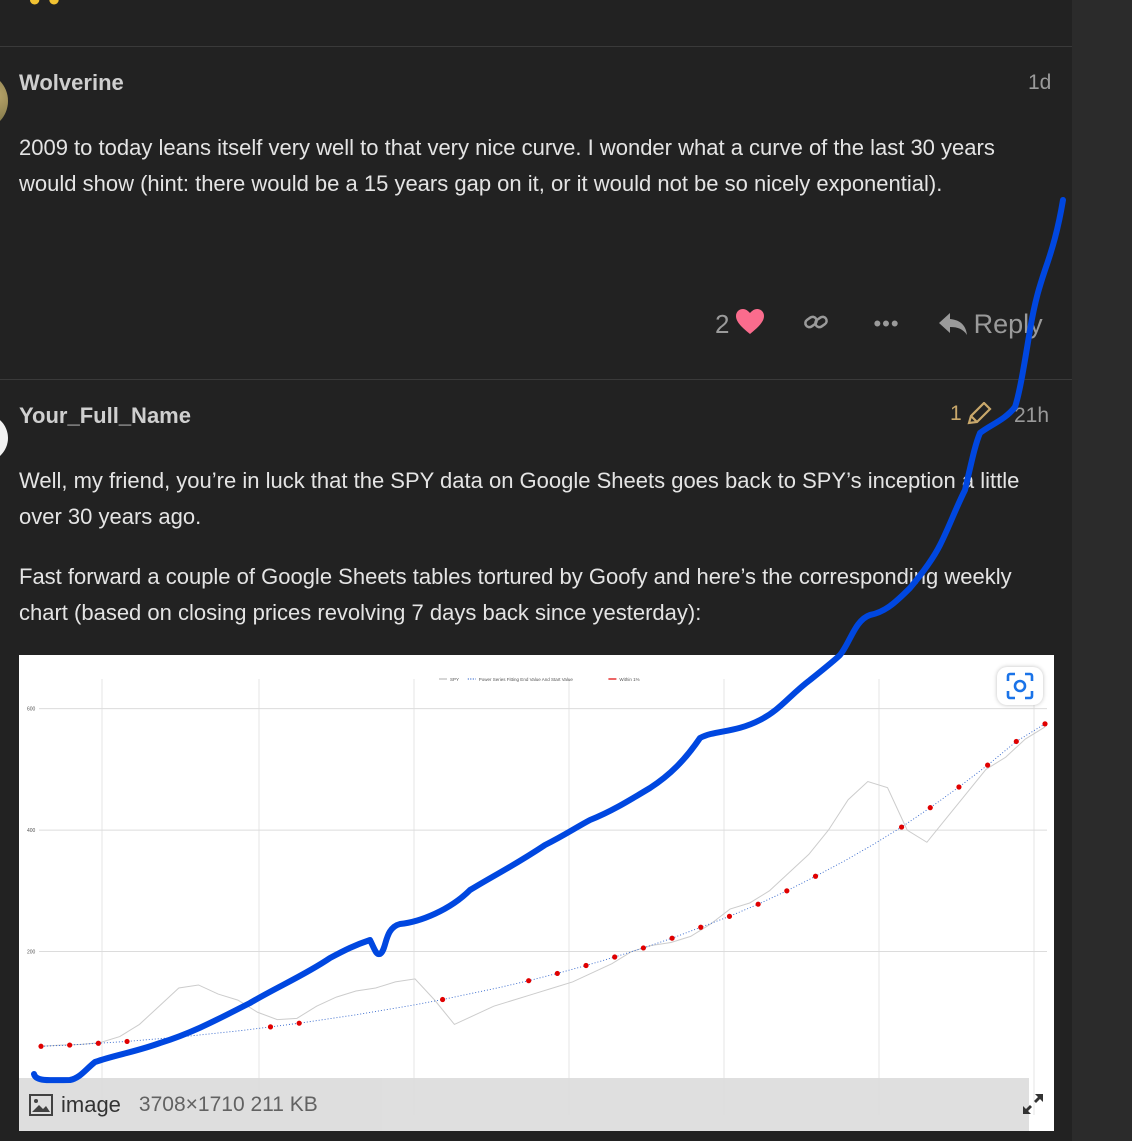 This screenshot has width=1132, height=1141. I want to click on reaction-emojis: ● ●, so click(44, 6).